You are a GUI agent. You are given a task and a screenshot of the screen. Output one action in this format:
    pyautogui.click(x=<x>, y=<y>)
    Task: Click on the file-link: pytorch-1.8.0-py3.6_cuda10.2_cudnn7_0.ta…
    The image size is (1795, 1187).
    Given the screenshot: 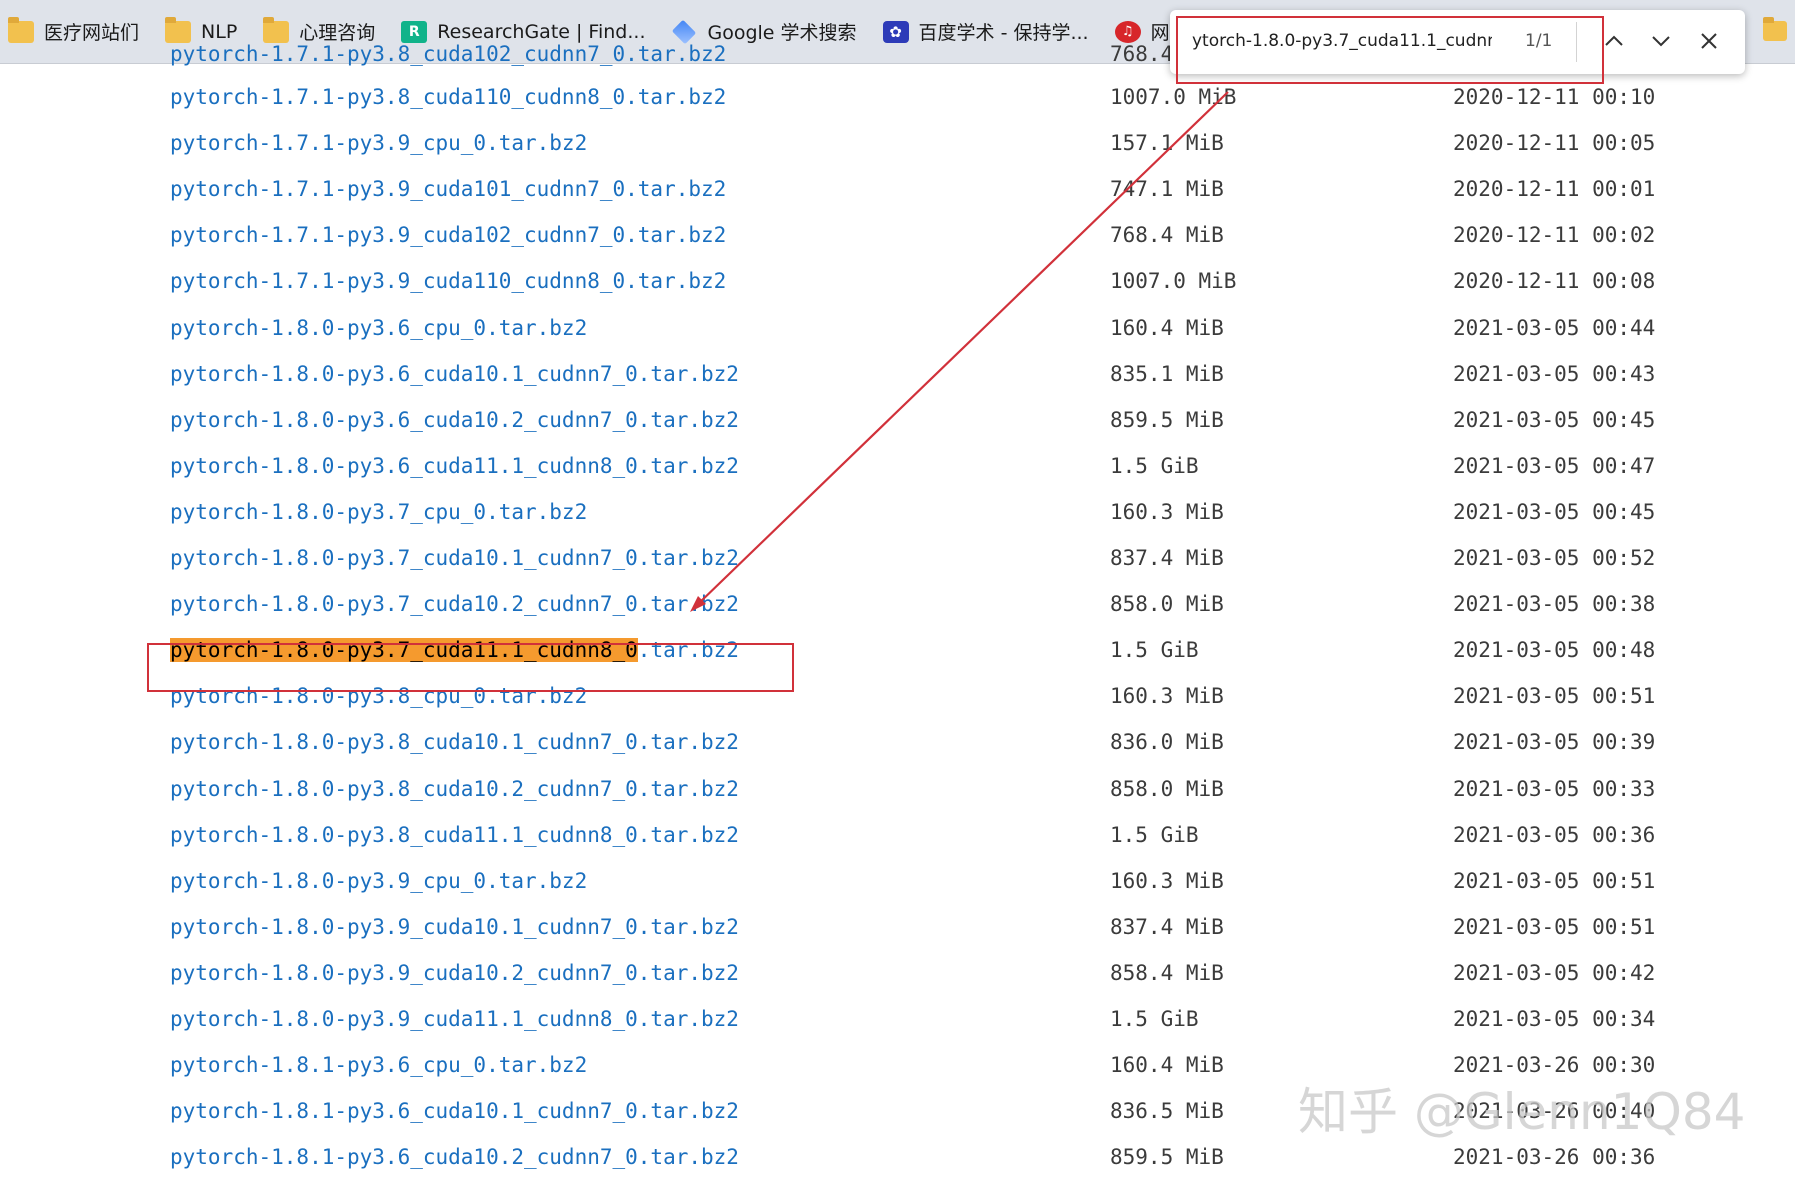 What is the action you would take?
    pyautogui.click(x=454, y=420)
    